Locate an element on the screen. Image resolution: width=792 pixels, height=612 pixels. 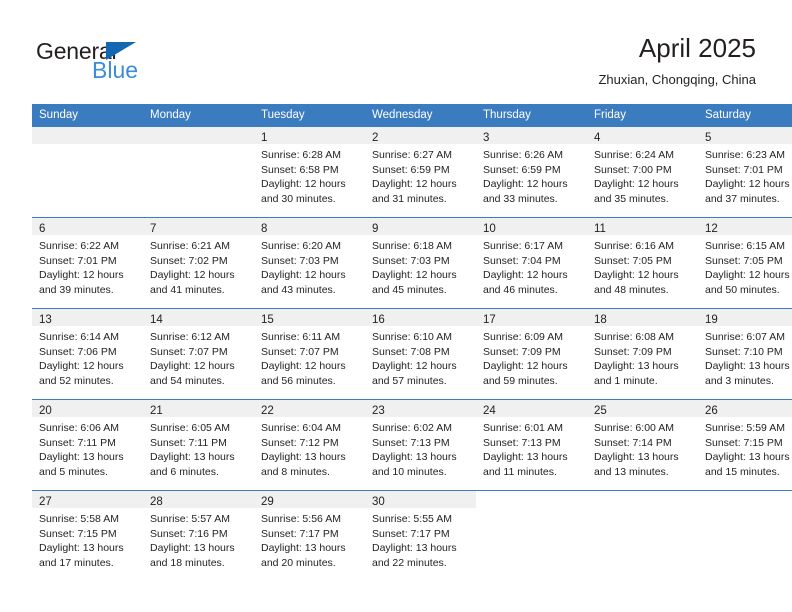
sunrise-text: Sunrise: 6:04 AM is located at coordinates (301, 428).